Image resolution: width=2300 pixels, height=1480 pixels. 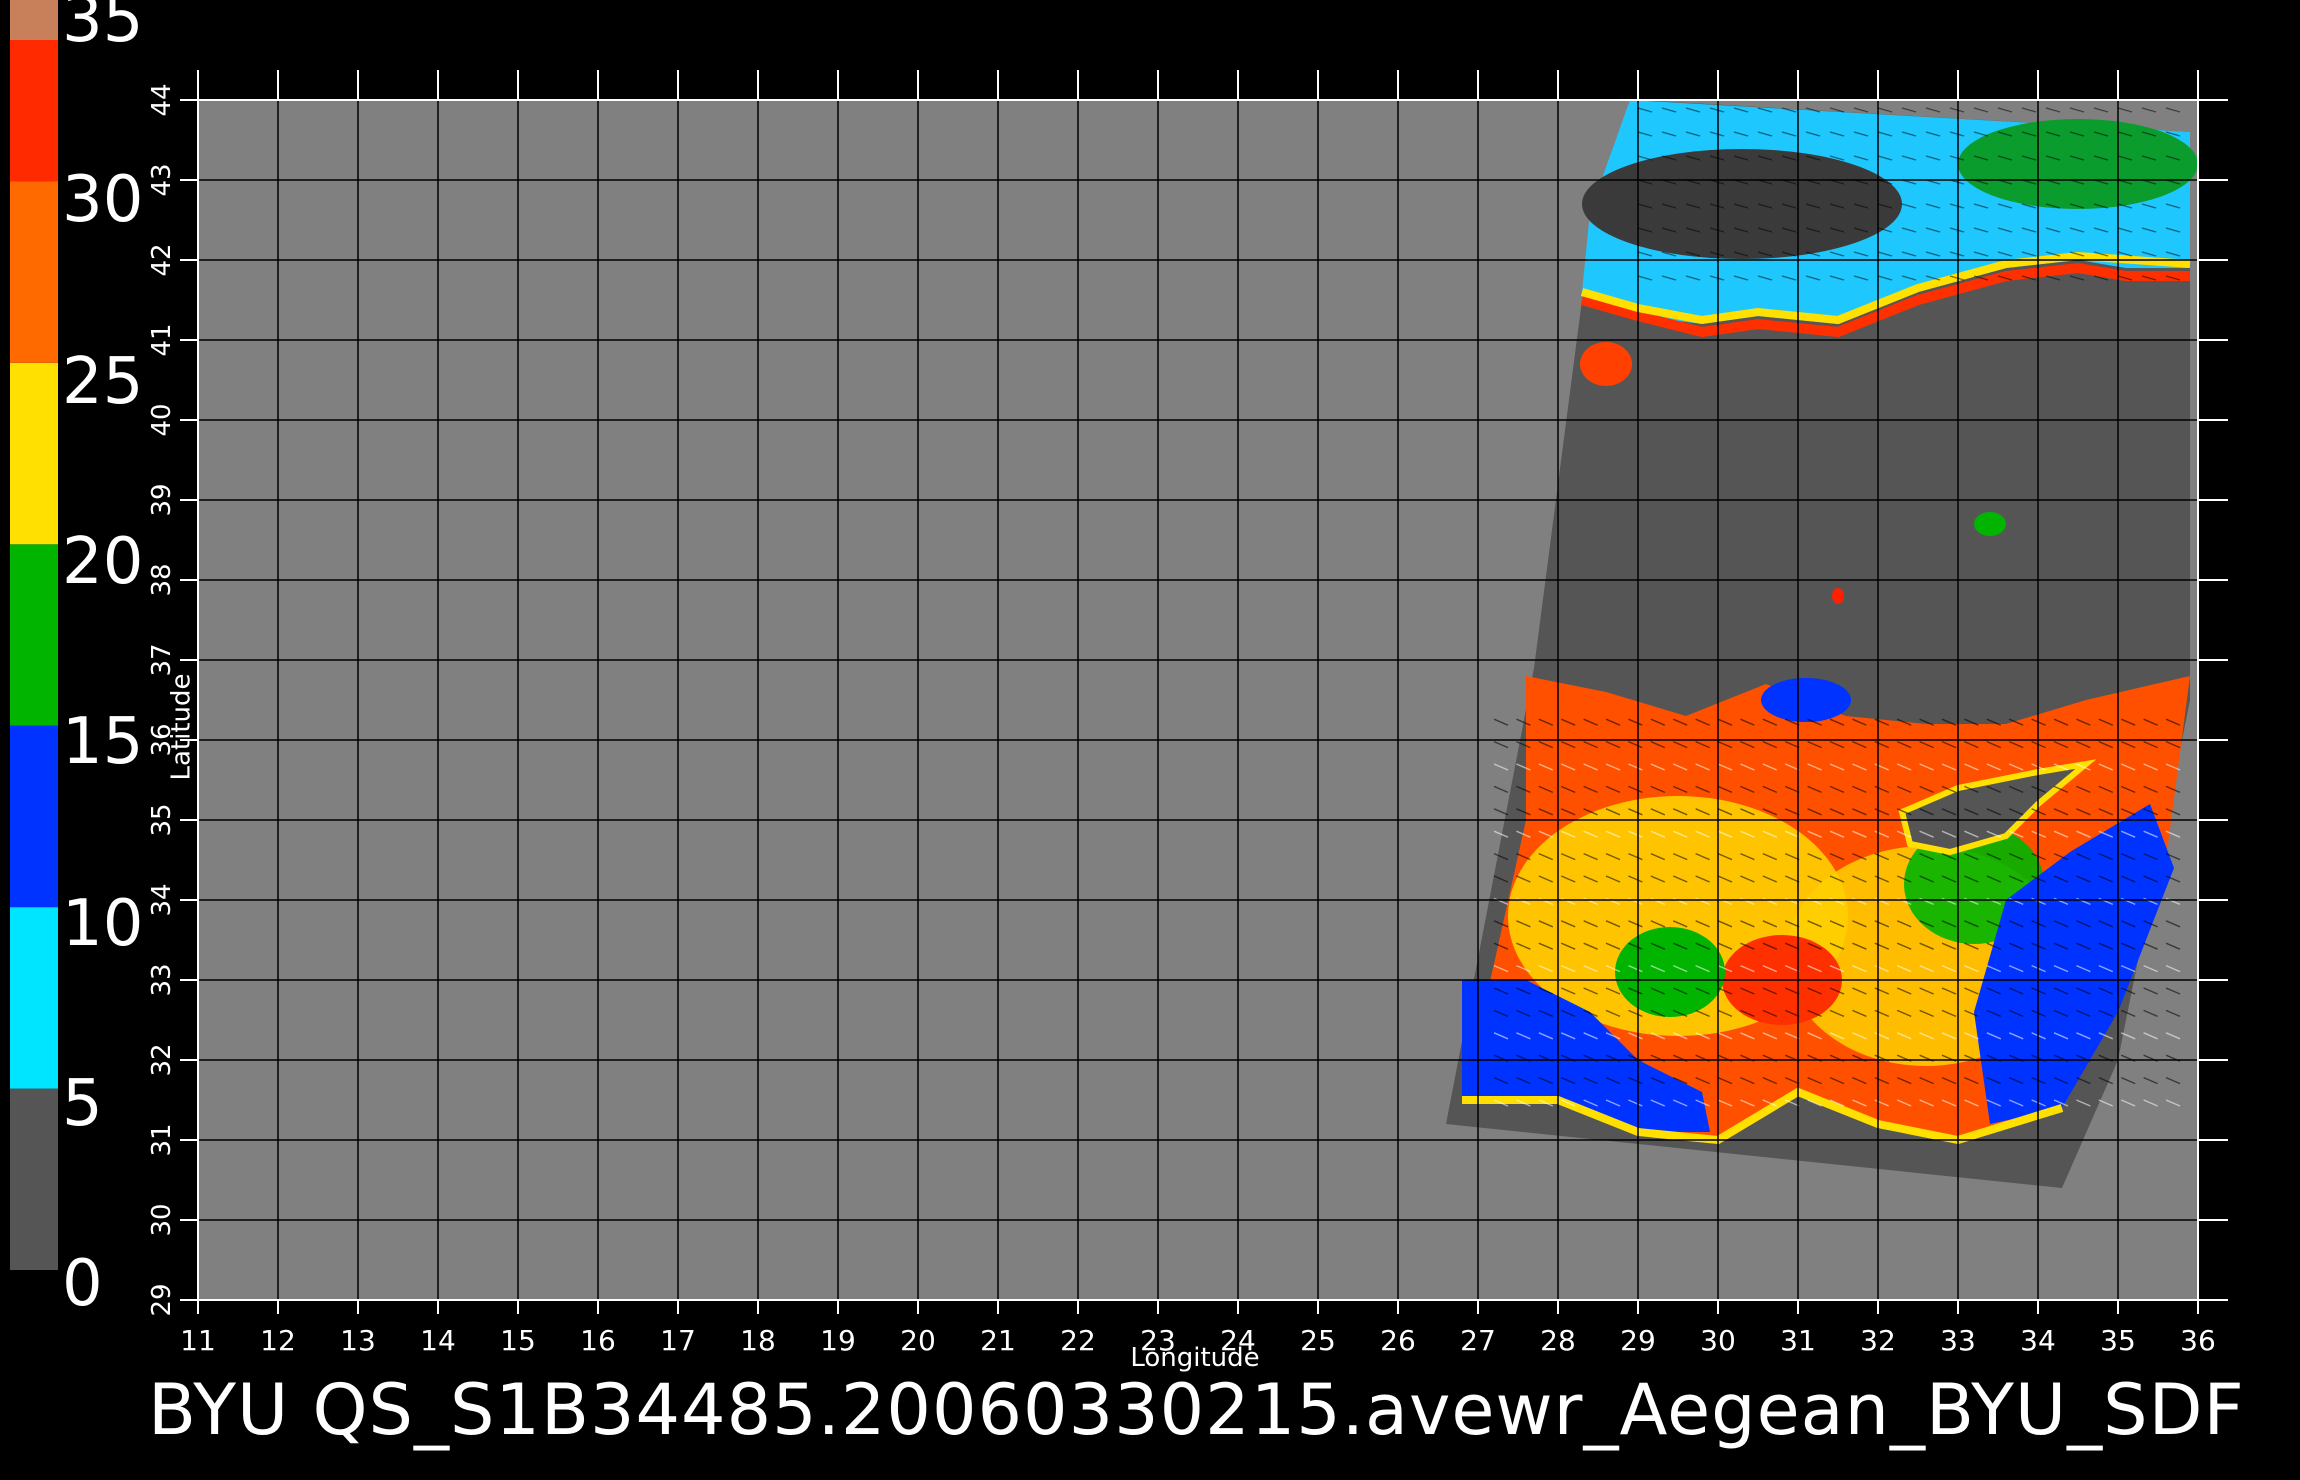 I want to click on lat-tick-label: 41, so click(x=162, y=339).